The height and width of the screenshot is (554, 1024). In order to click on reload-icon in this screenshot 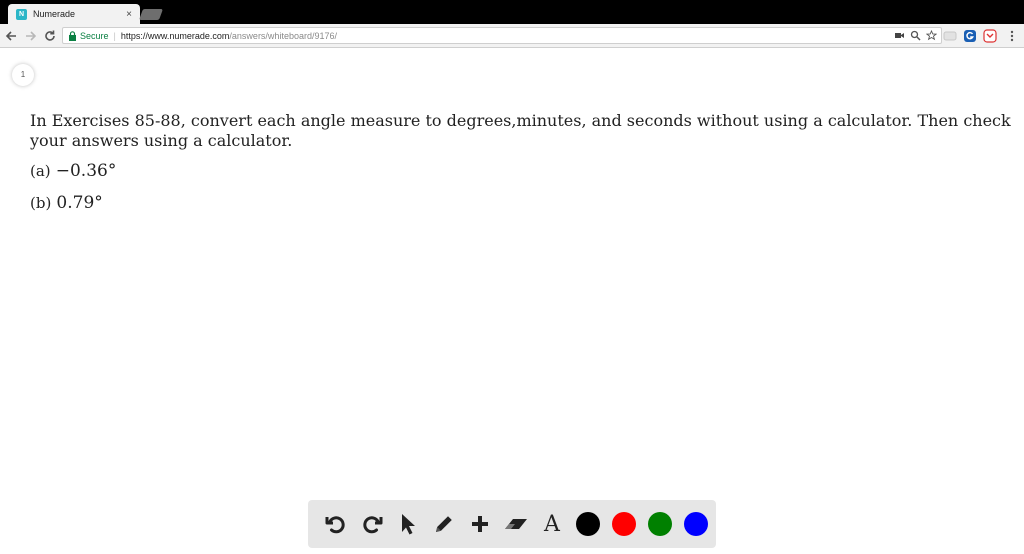, I will do `click(50, 36)`.